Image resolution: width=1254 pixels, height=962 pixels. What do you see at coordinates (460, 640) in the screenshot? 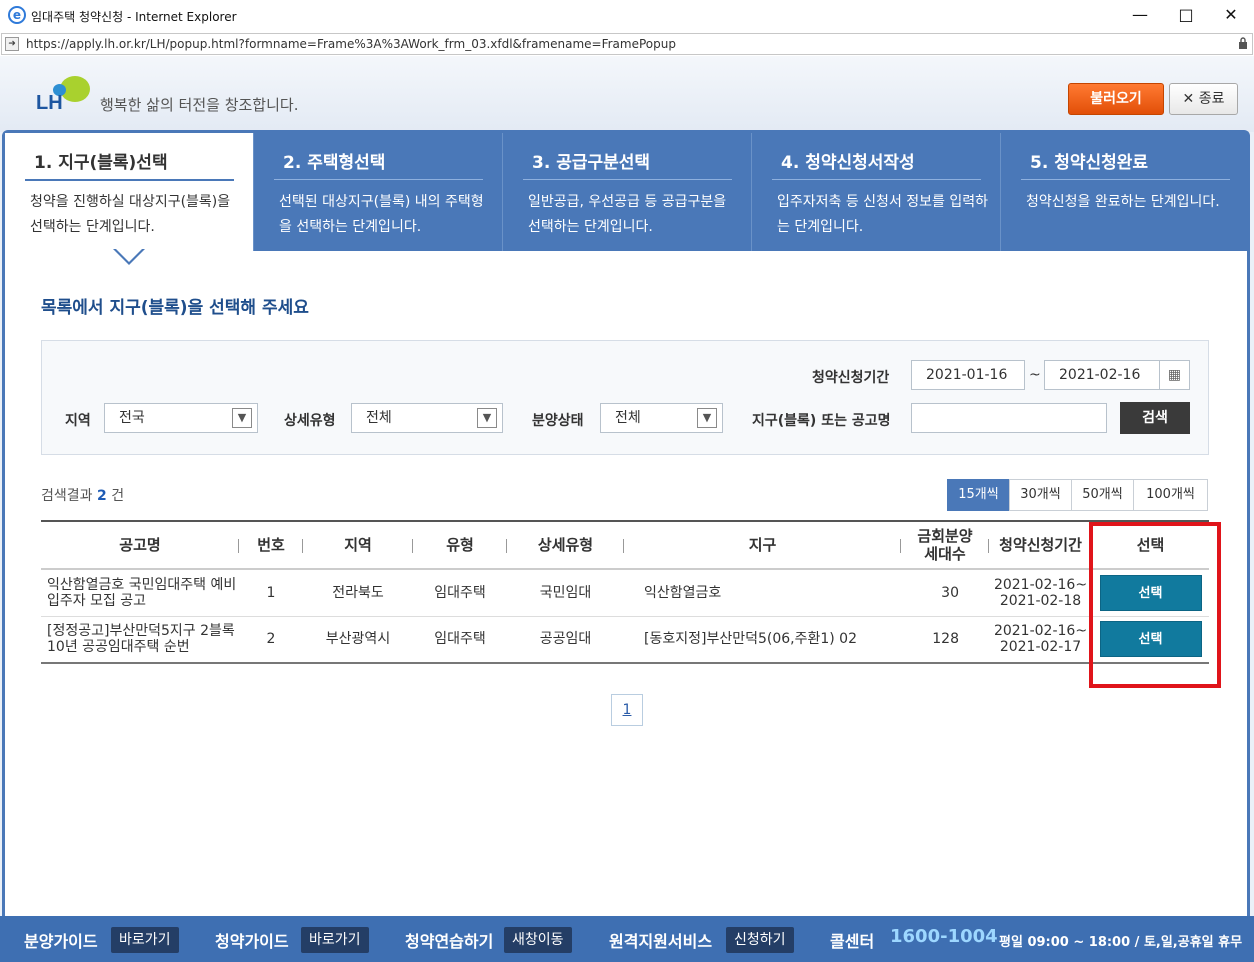
I see `cell-type: 임대주택` at bounding box center [460, 640].